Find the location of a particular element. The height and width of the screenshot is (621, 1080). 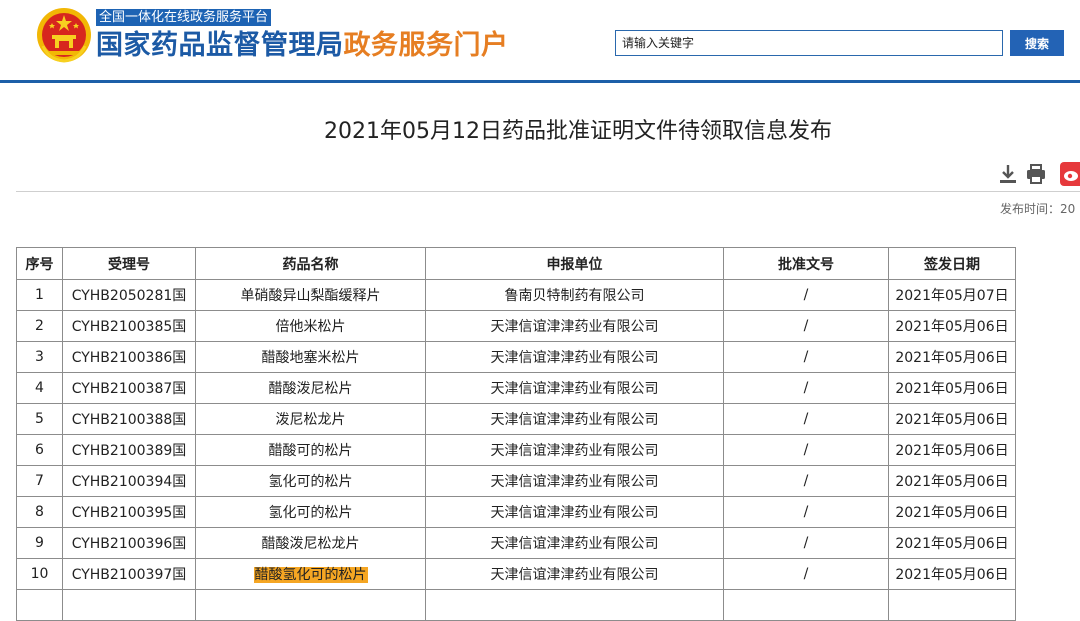

column-header-index: 序号 is located at coordinates (39, 263).